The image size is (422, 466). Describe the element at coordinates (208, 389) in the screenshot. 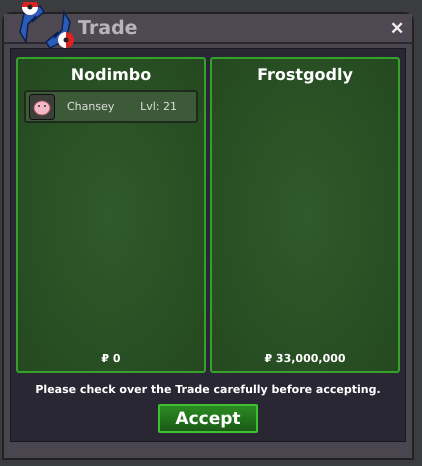

I see `notice-text: Please check over the Trade carefully before accepting.` at that location.